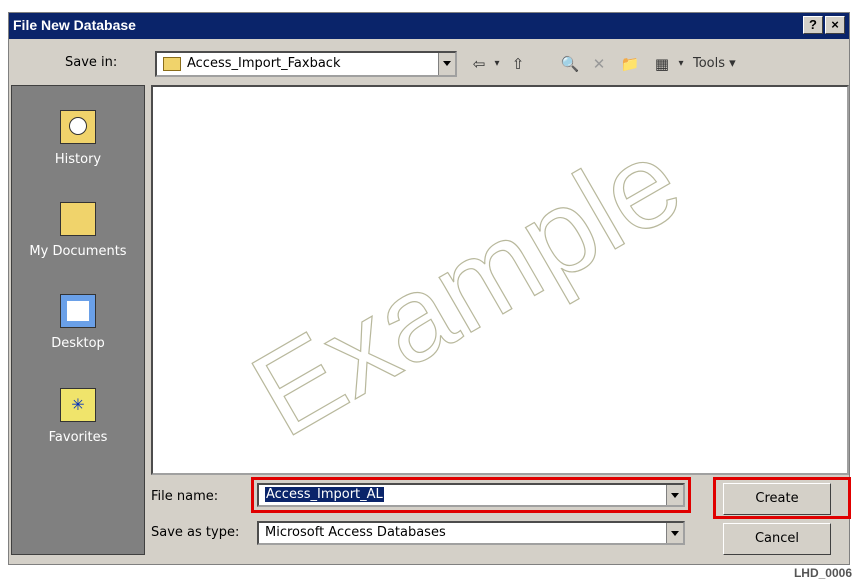  What do you see at coordinates (599, 64) in the screenshot?
I see `delete-icon: ✕` at bounding box center [599, 64].